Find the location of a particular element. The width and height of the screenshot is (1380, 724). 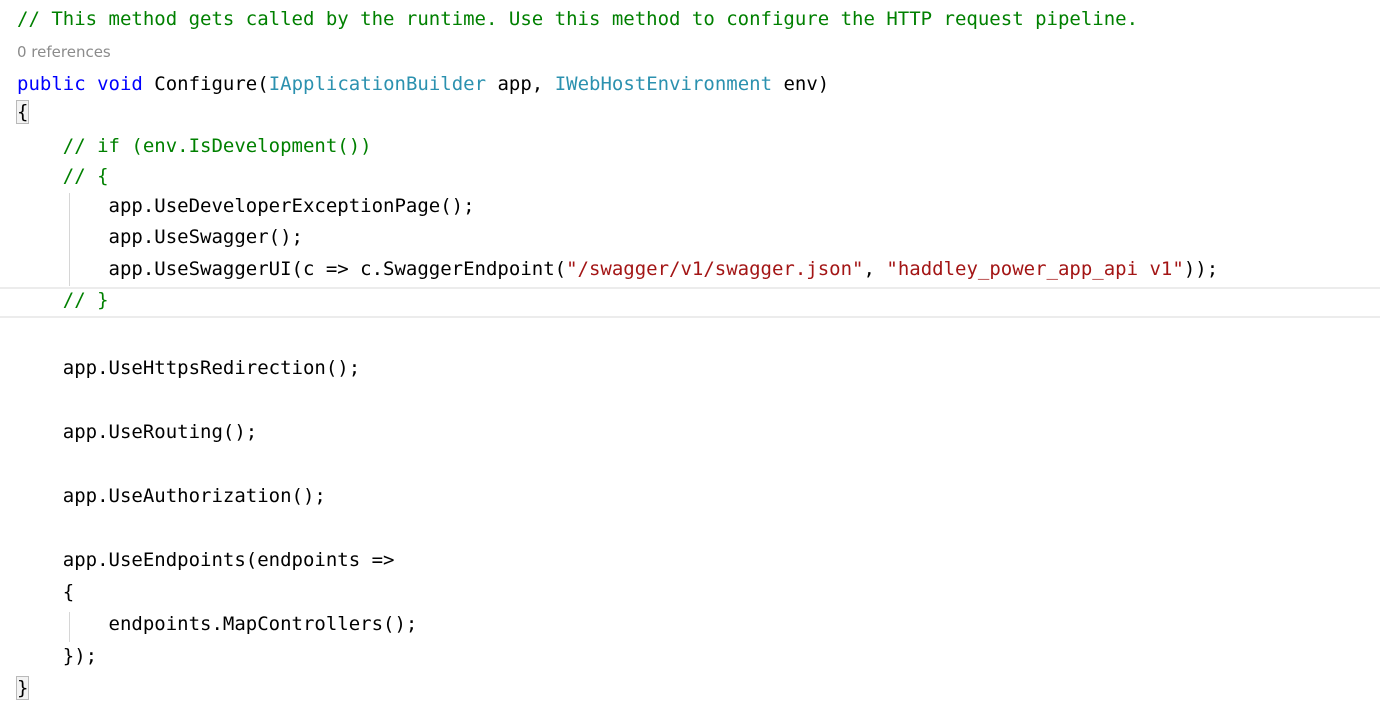

code-token-plain: )); is located at coordinates (1201, 269).